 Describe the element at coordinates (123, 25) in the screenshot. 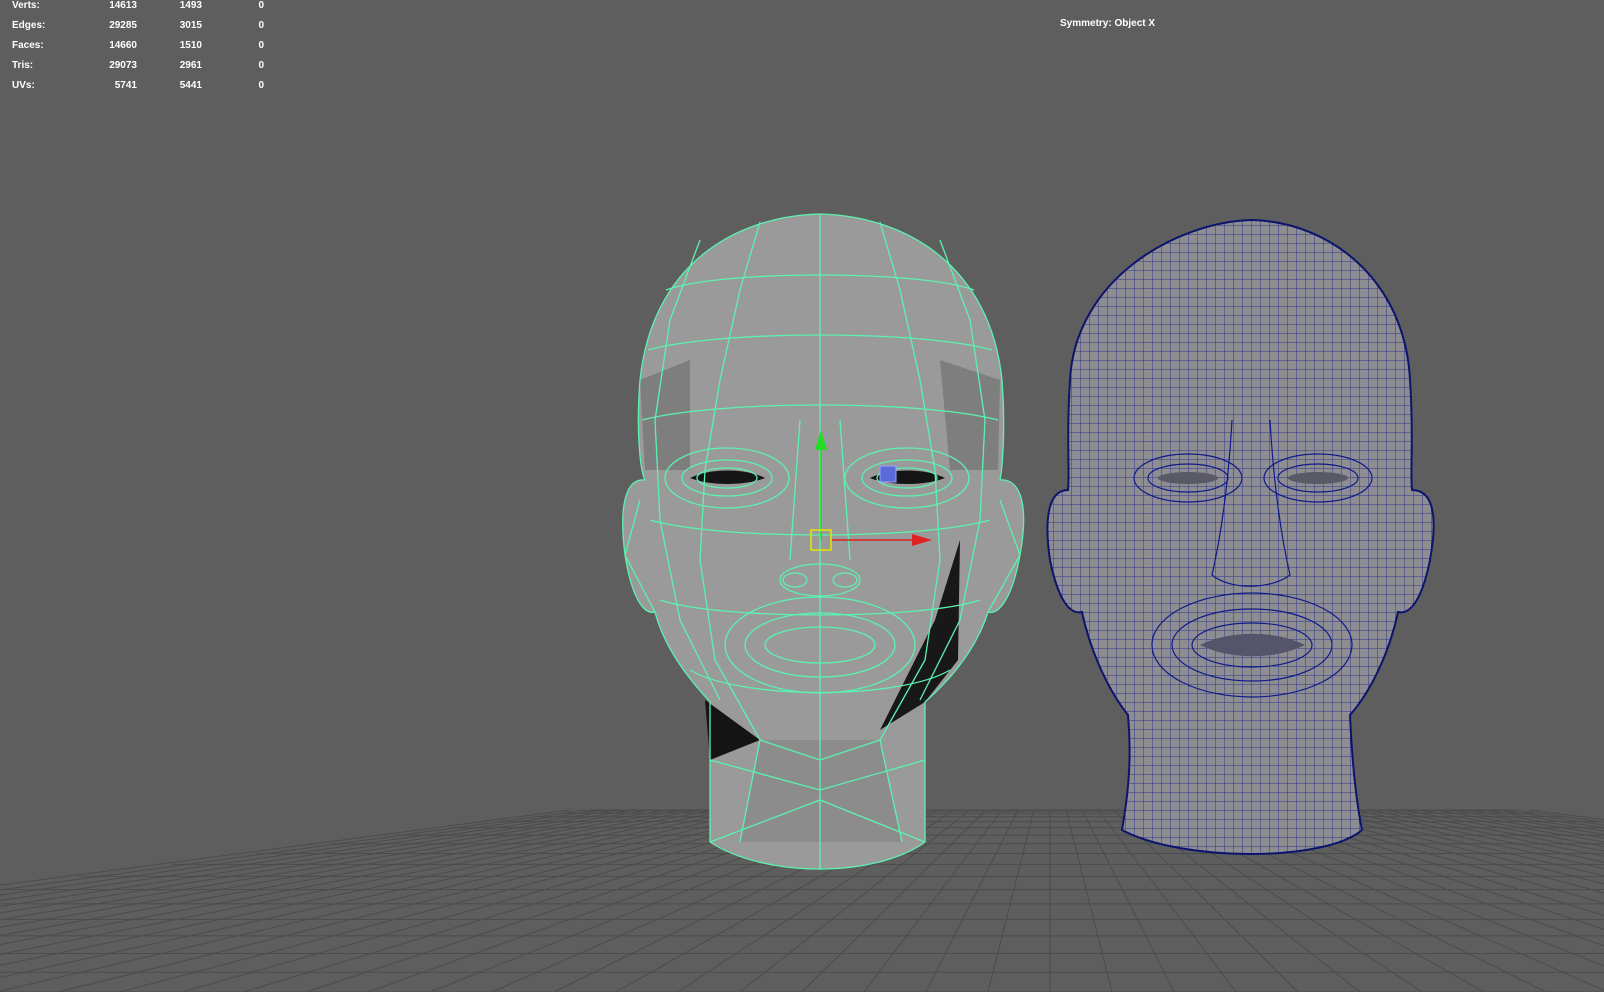

I see `hud-value: 29285` at that location.